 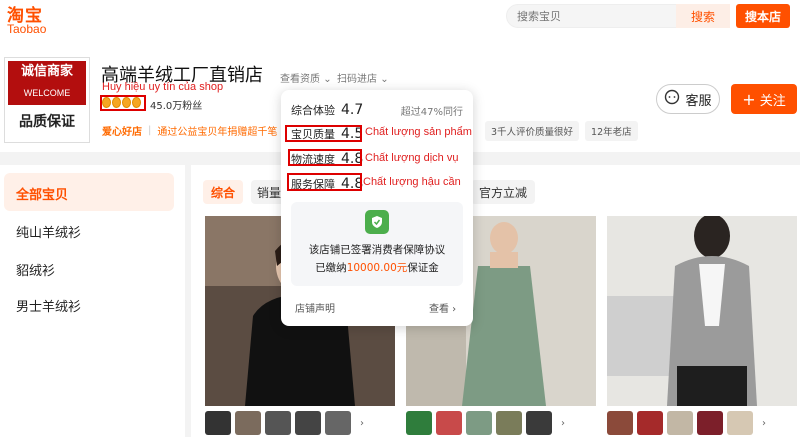 I want to click on view-qualification-link: 查看资质 ⌄, so click(x=306, y=77).